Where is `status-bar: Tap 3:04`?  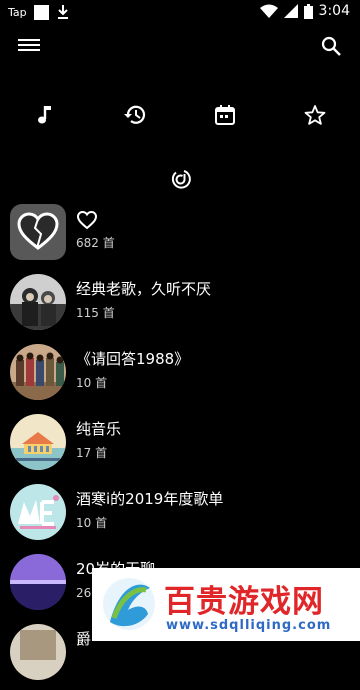 status-bar: Tap 3:04 is located at coordinates (180, 12).